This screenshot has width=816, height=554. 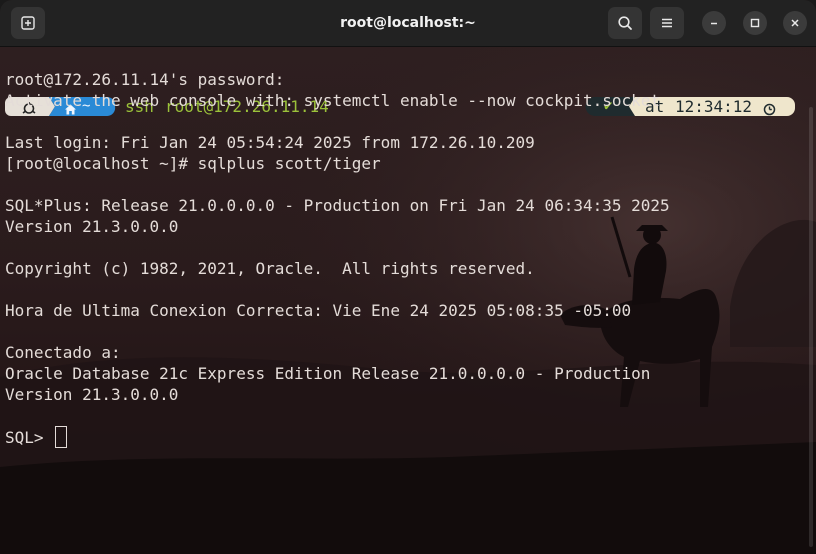 What do you see at coordinates (714, 106) in the screenshot?
I see `prompt-time: 12:34:12` at bounding box center [714, 106].